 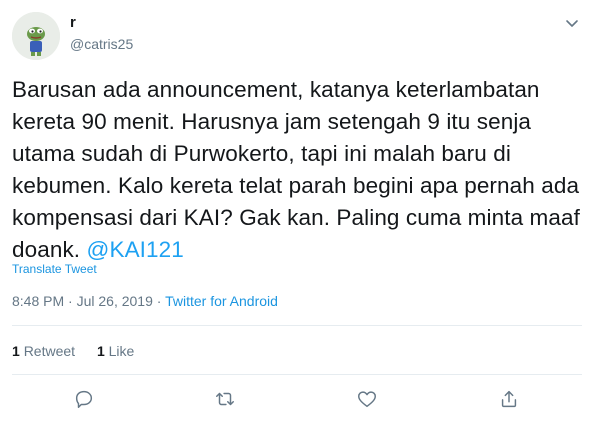 What do you see at coordinates (82, 351) in the screenshot?
I see `engagement-stats: 1 Retweet 1 Like` at bounding box center [82, 351].